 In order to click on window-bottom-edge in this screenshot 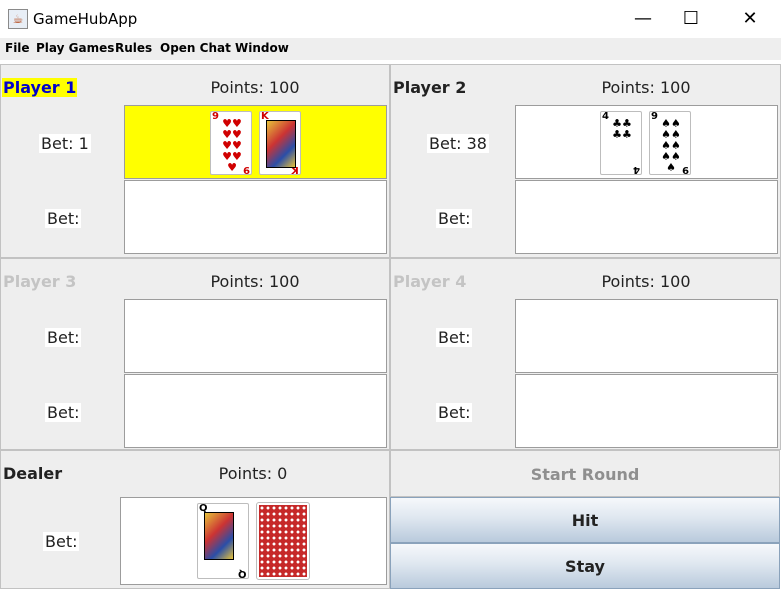, I will do `click(390, 591)`.